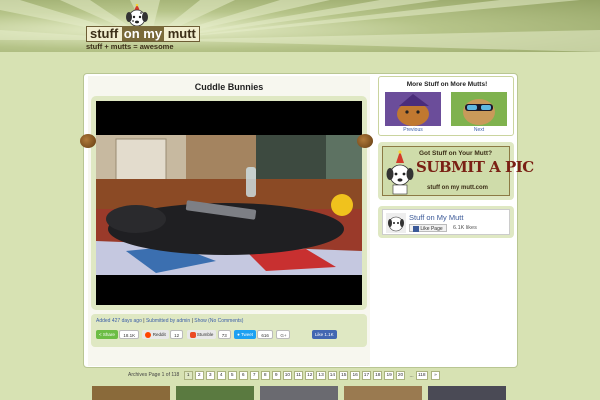 Image resolution: width=600 pixels, height=400 pixels. What do you see at coordinates (276, 375) in the screenshot?
I see `page-number: 9` at bounding box center [276, 375].